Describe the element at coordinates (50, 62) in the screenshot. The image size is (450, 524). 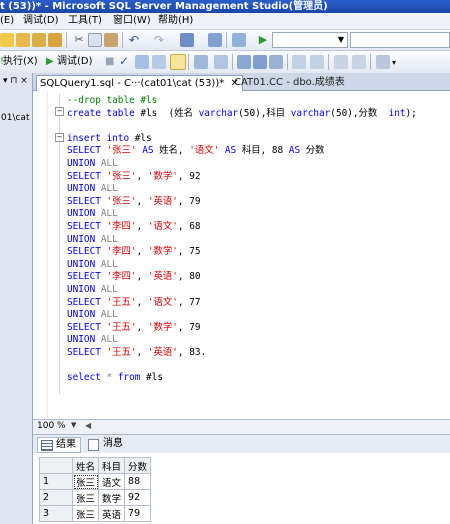
I see `debug-icon: ▶` at that location.